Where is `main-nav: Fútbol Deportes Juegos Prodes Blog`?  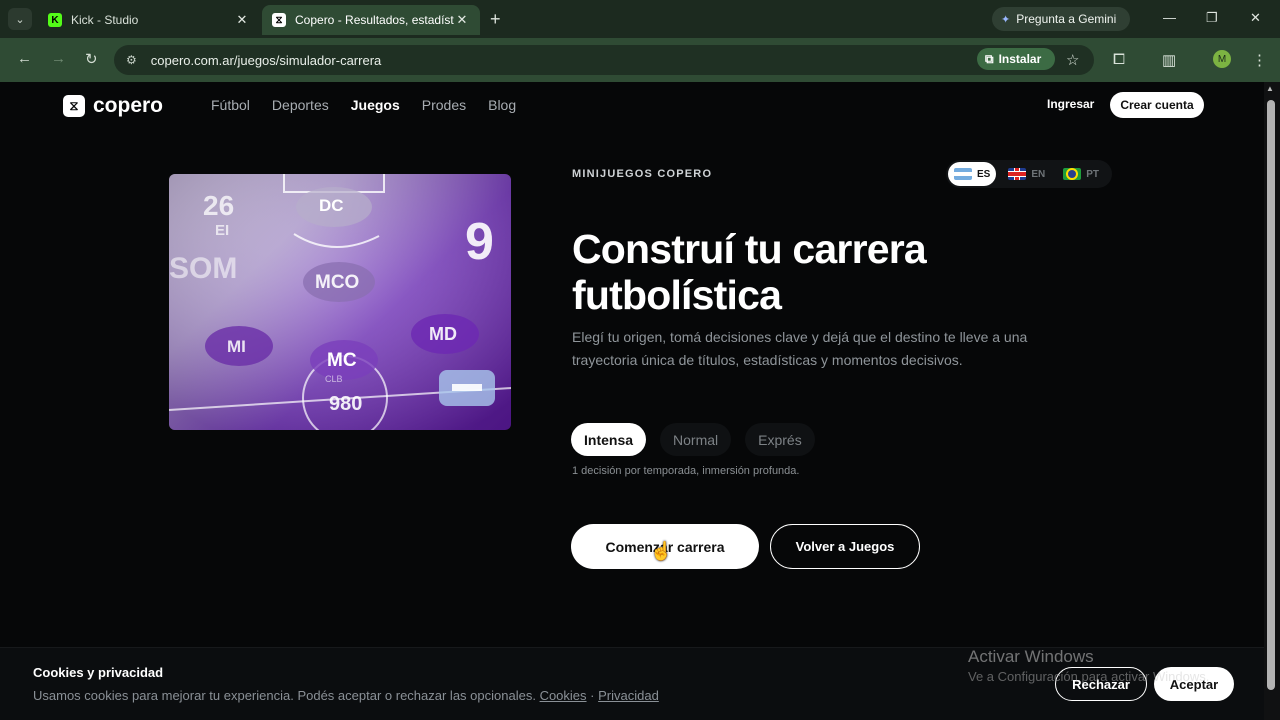
main-nav: Fútbol Deportes Juegos Prodes Blog is located at coordinates (363, 105).